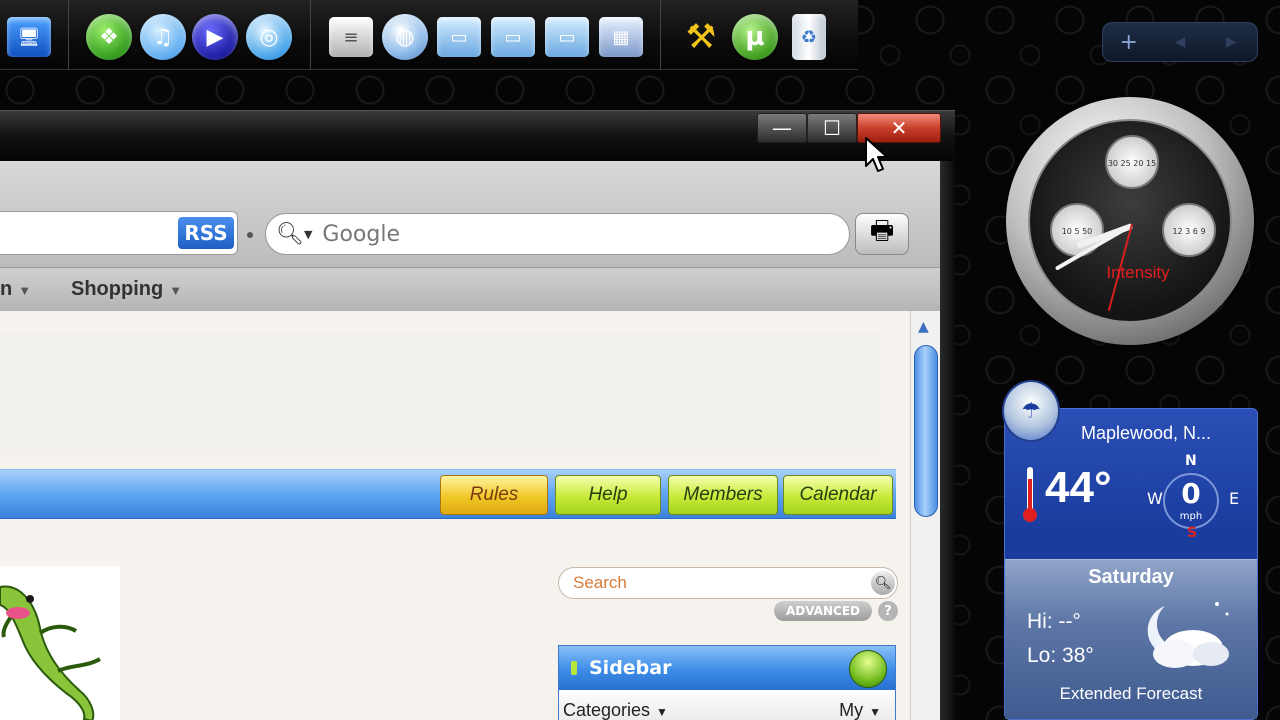  Describe the element at coordinates (405, 37) in the screenshot. I see `internet-globe-icon: ◍` at that location.